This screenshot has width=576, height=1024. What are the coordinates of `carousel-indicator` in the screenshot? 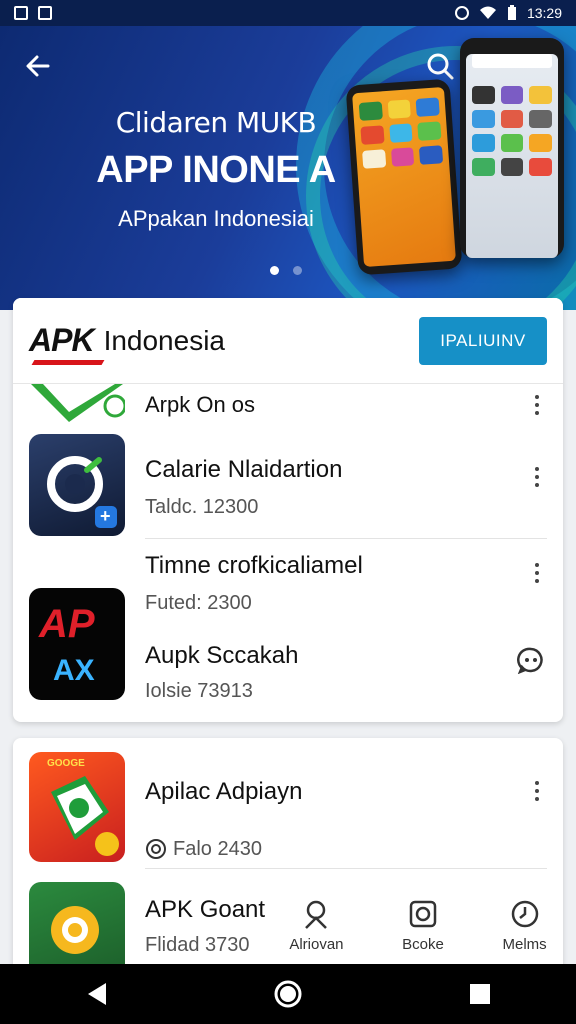 It's located at (286, 270).